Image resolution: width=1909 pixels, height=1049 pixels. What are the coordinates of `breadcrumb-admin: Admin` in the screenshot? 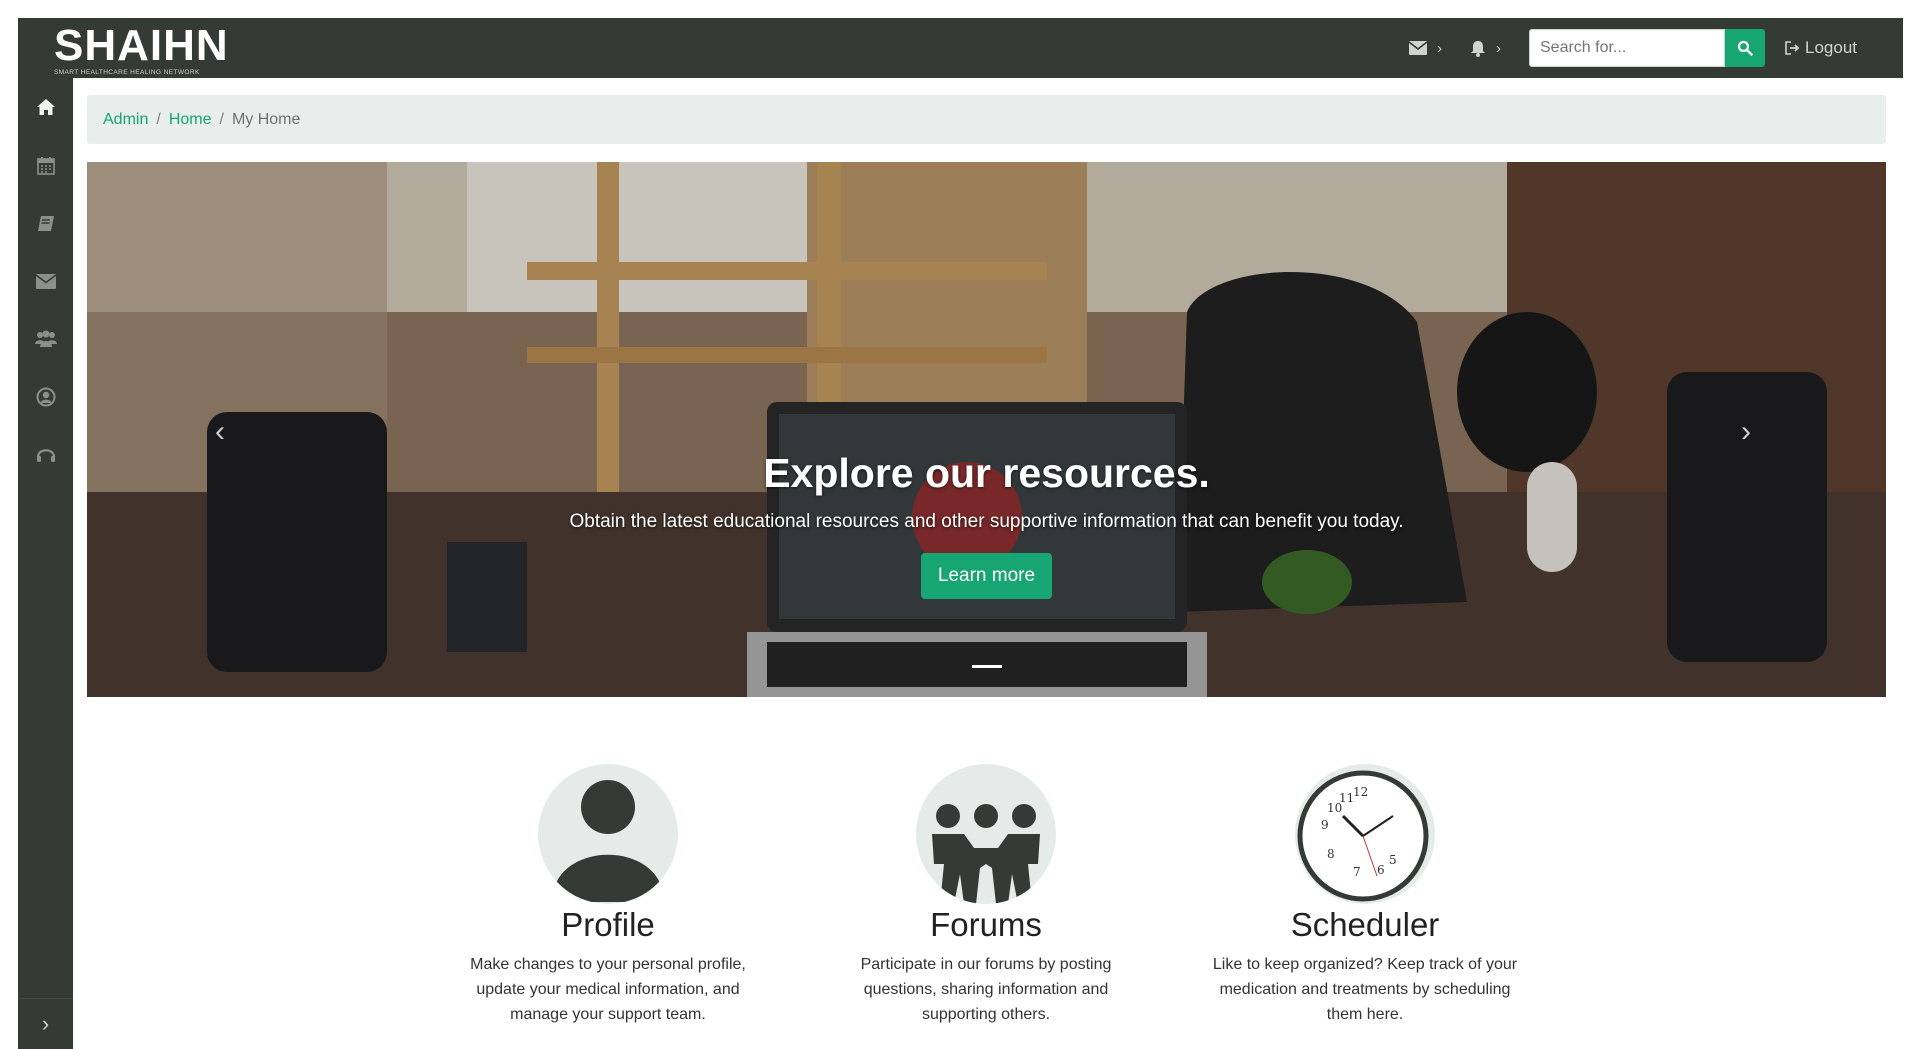 It's located at (125, 120).